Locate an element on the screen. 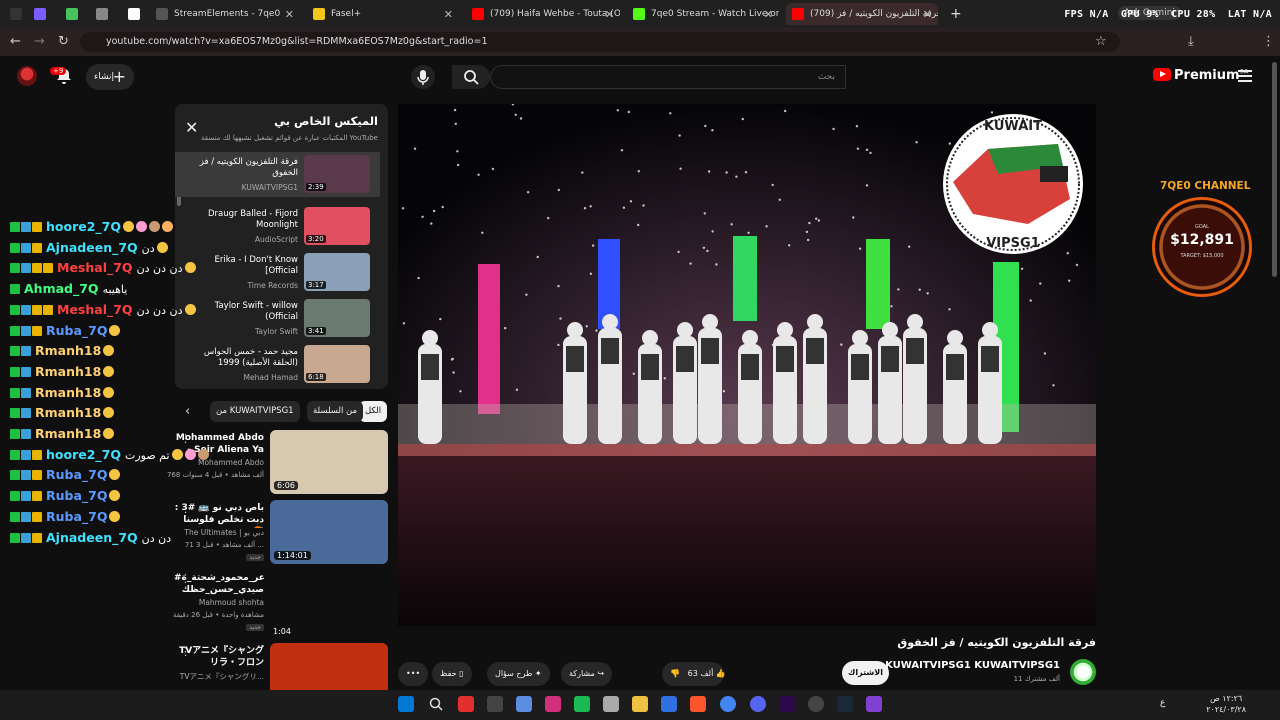 The width and height of the screenshot is (1280, 720). menu-icon is located at coordinates (1245, 76).